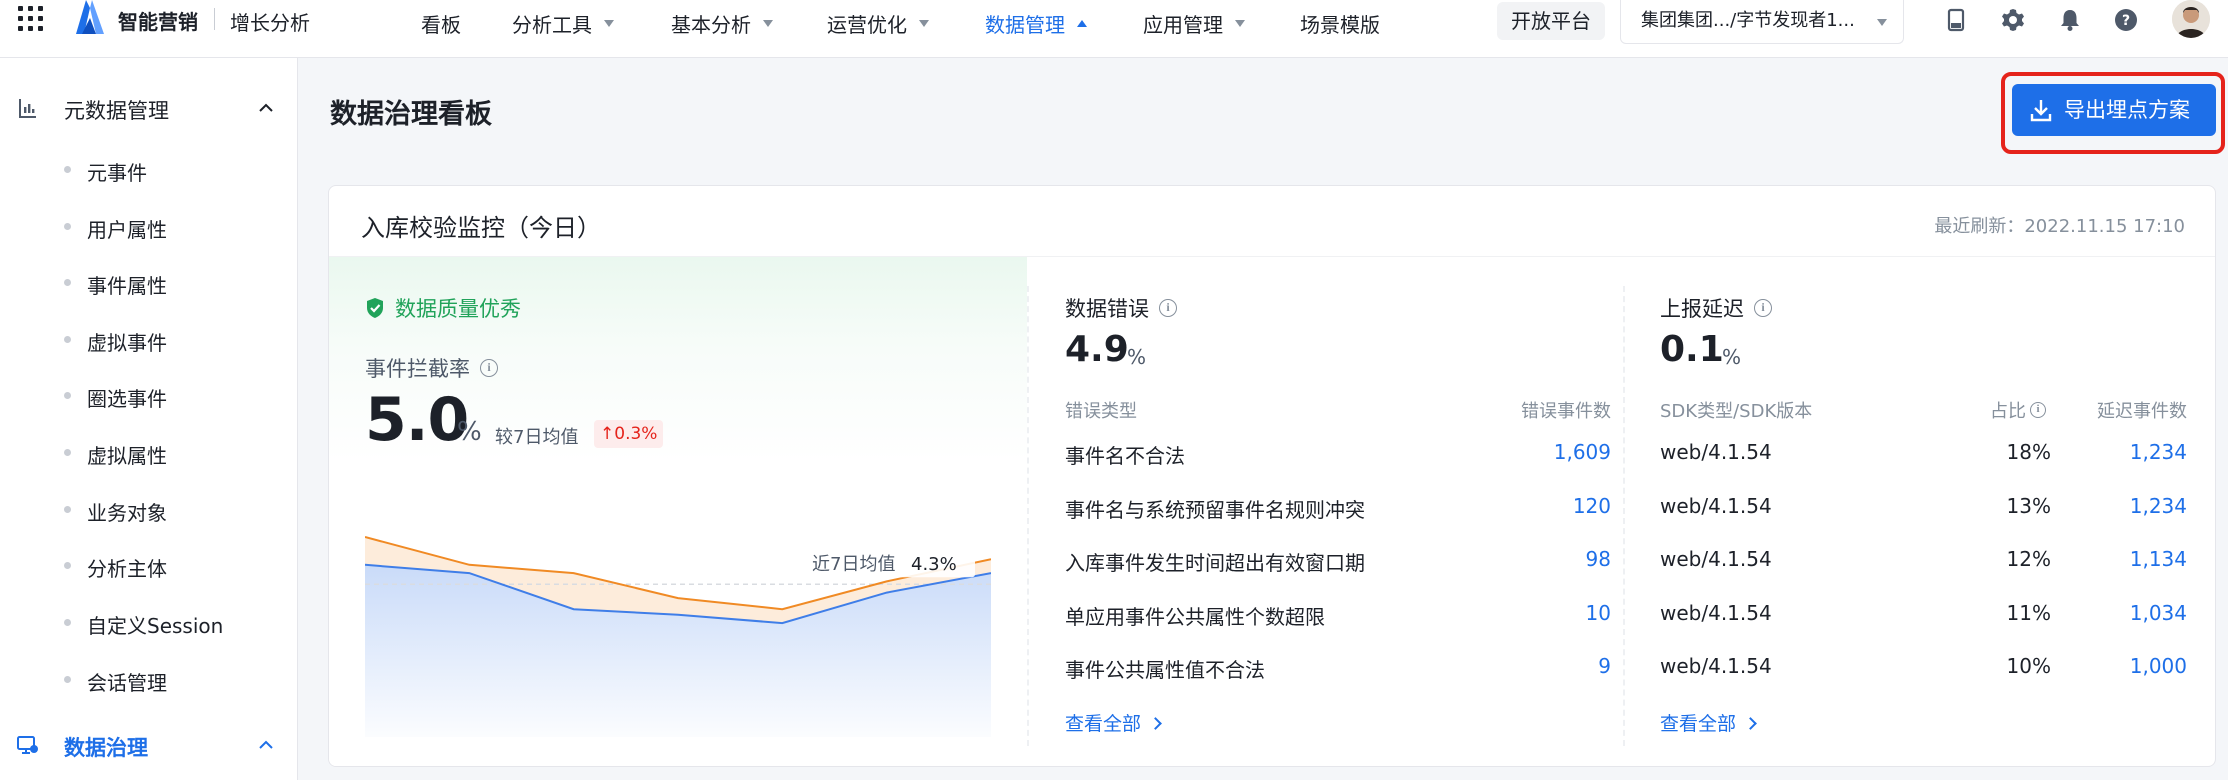  What do you see at coordinates (1551, 21) in the screenshot?
I see `open-platform-button: 开放平台` at bounding box center [1551, 21].